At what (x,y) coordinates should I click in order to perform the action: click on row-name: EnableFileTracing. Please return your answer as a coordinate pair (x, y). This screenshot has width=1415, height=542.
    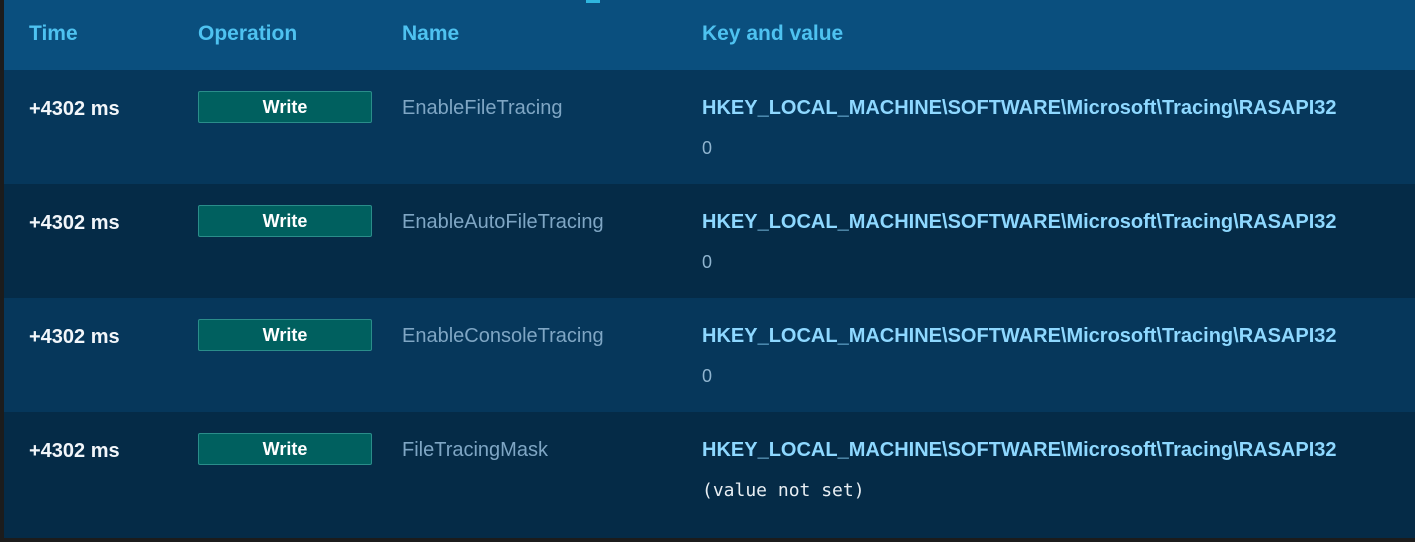
    Looking at the image, I should click on (482, 108).